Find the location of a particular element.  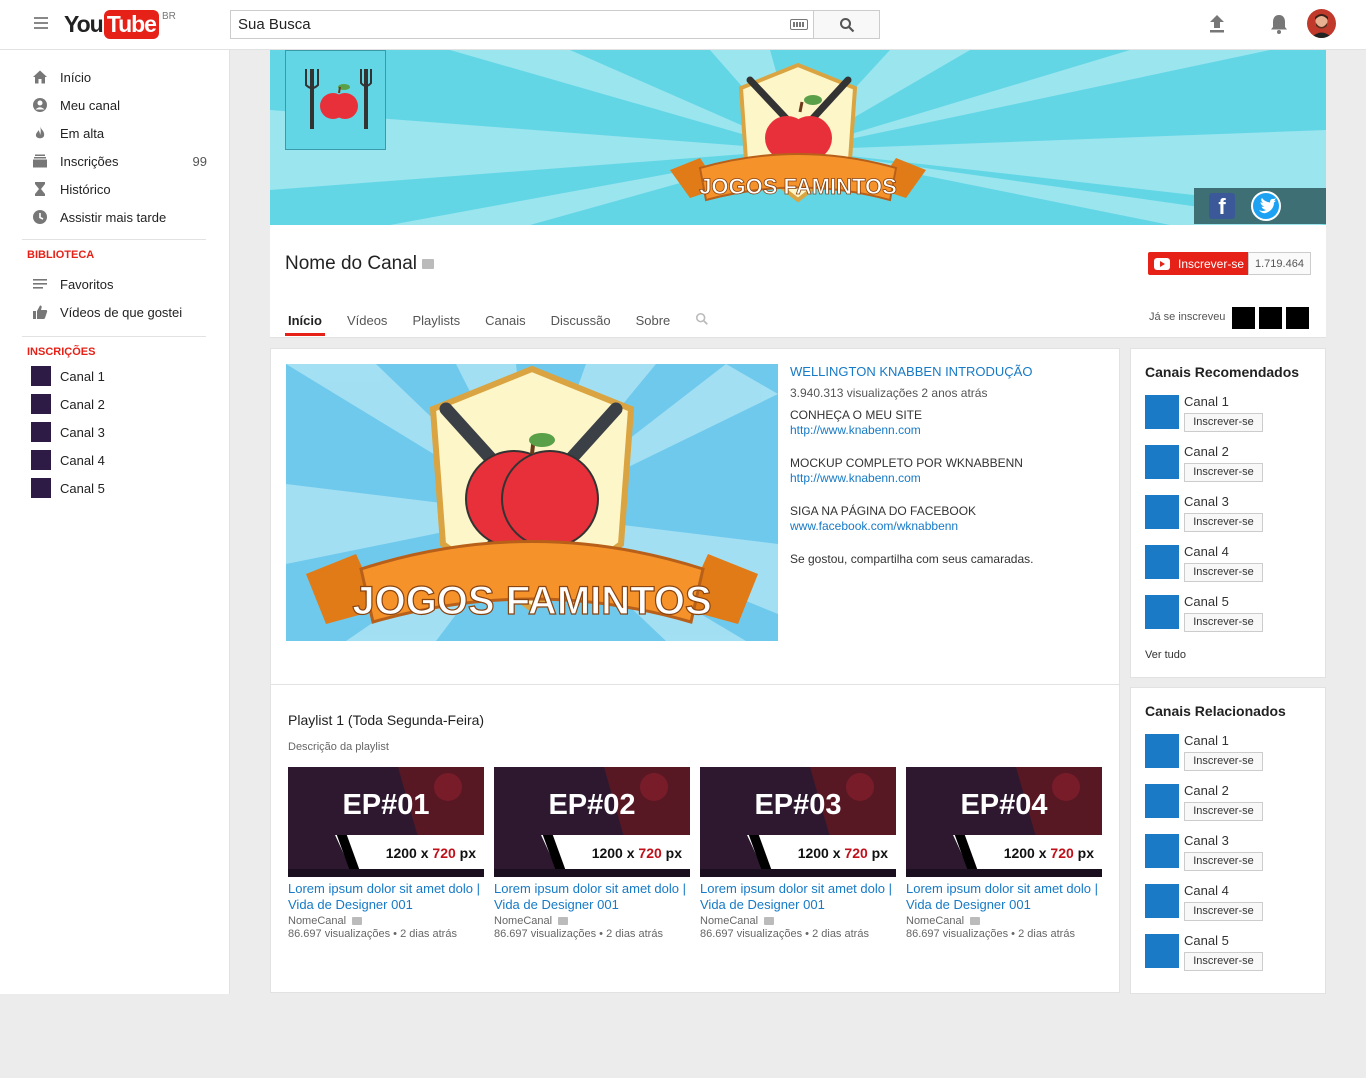

facebook-icon: f is located at coordinates (1222, 206).